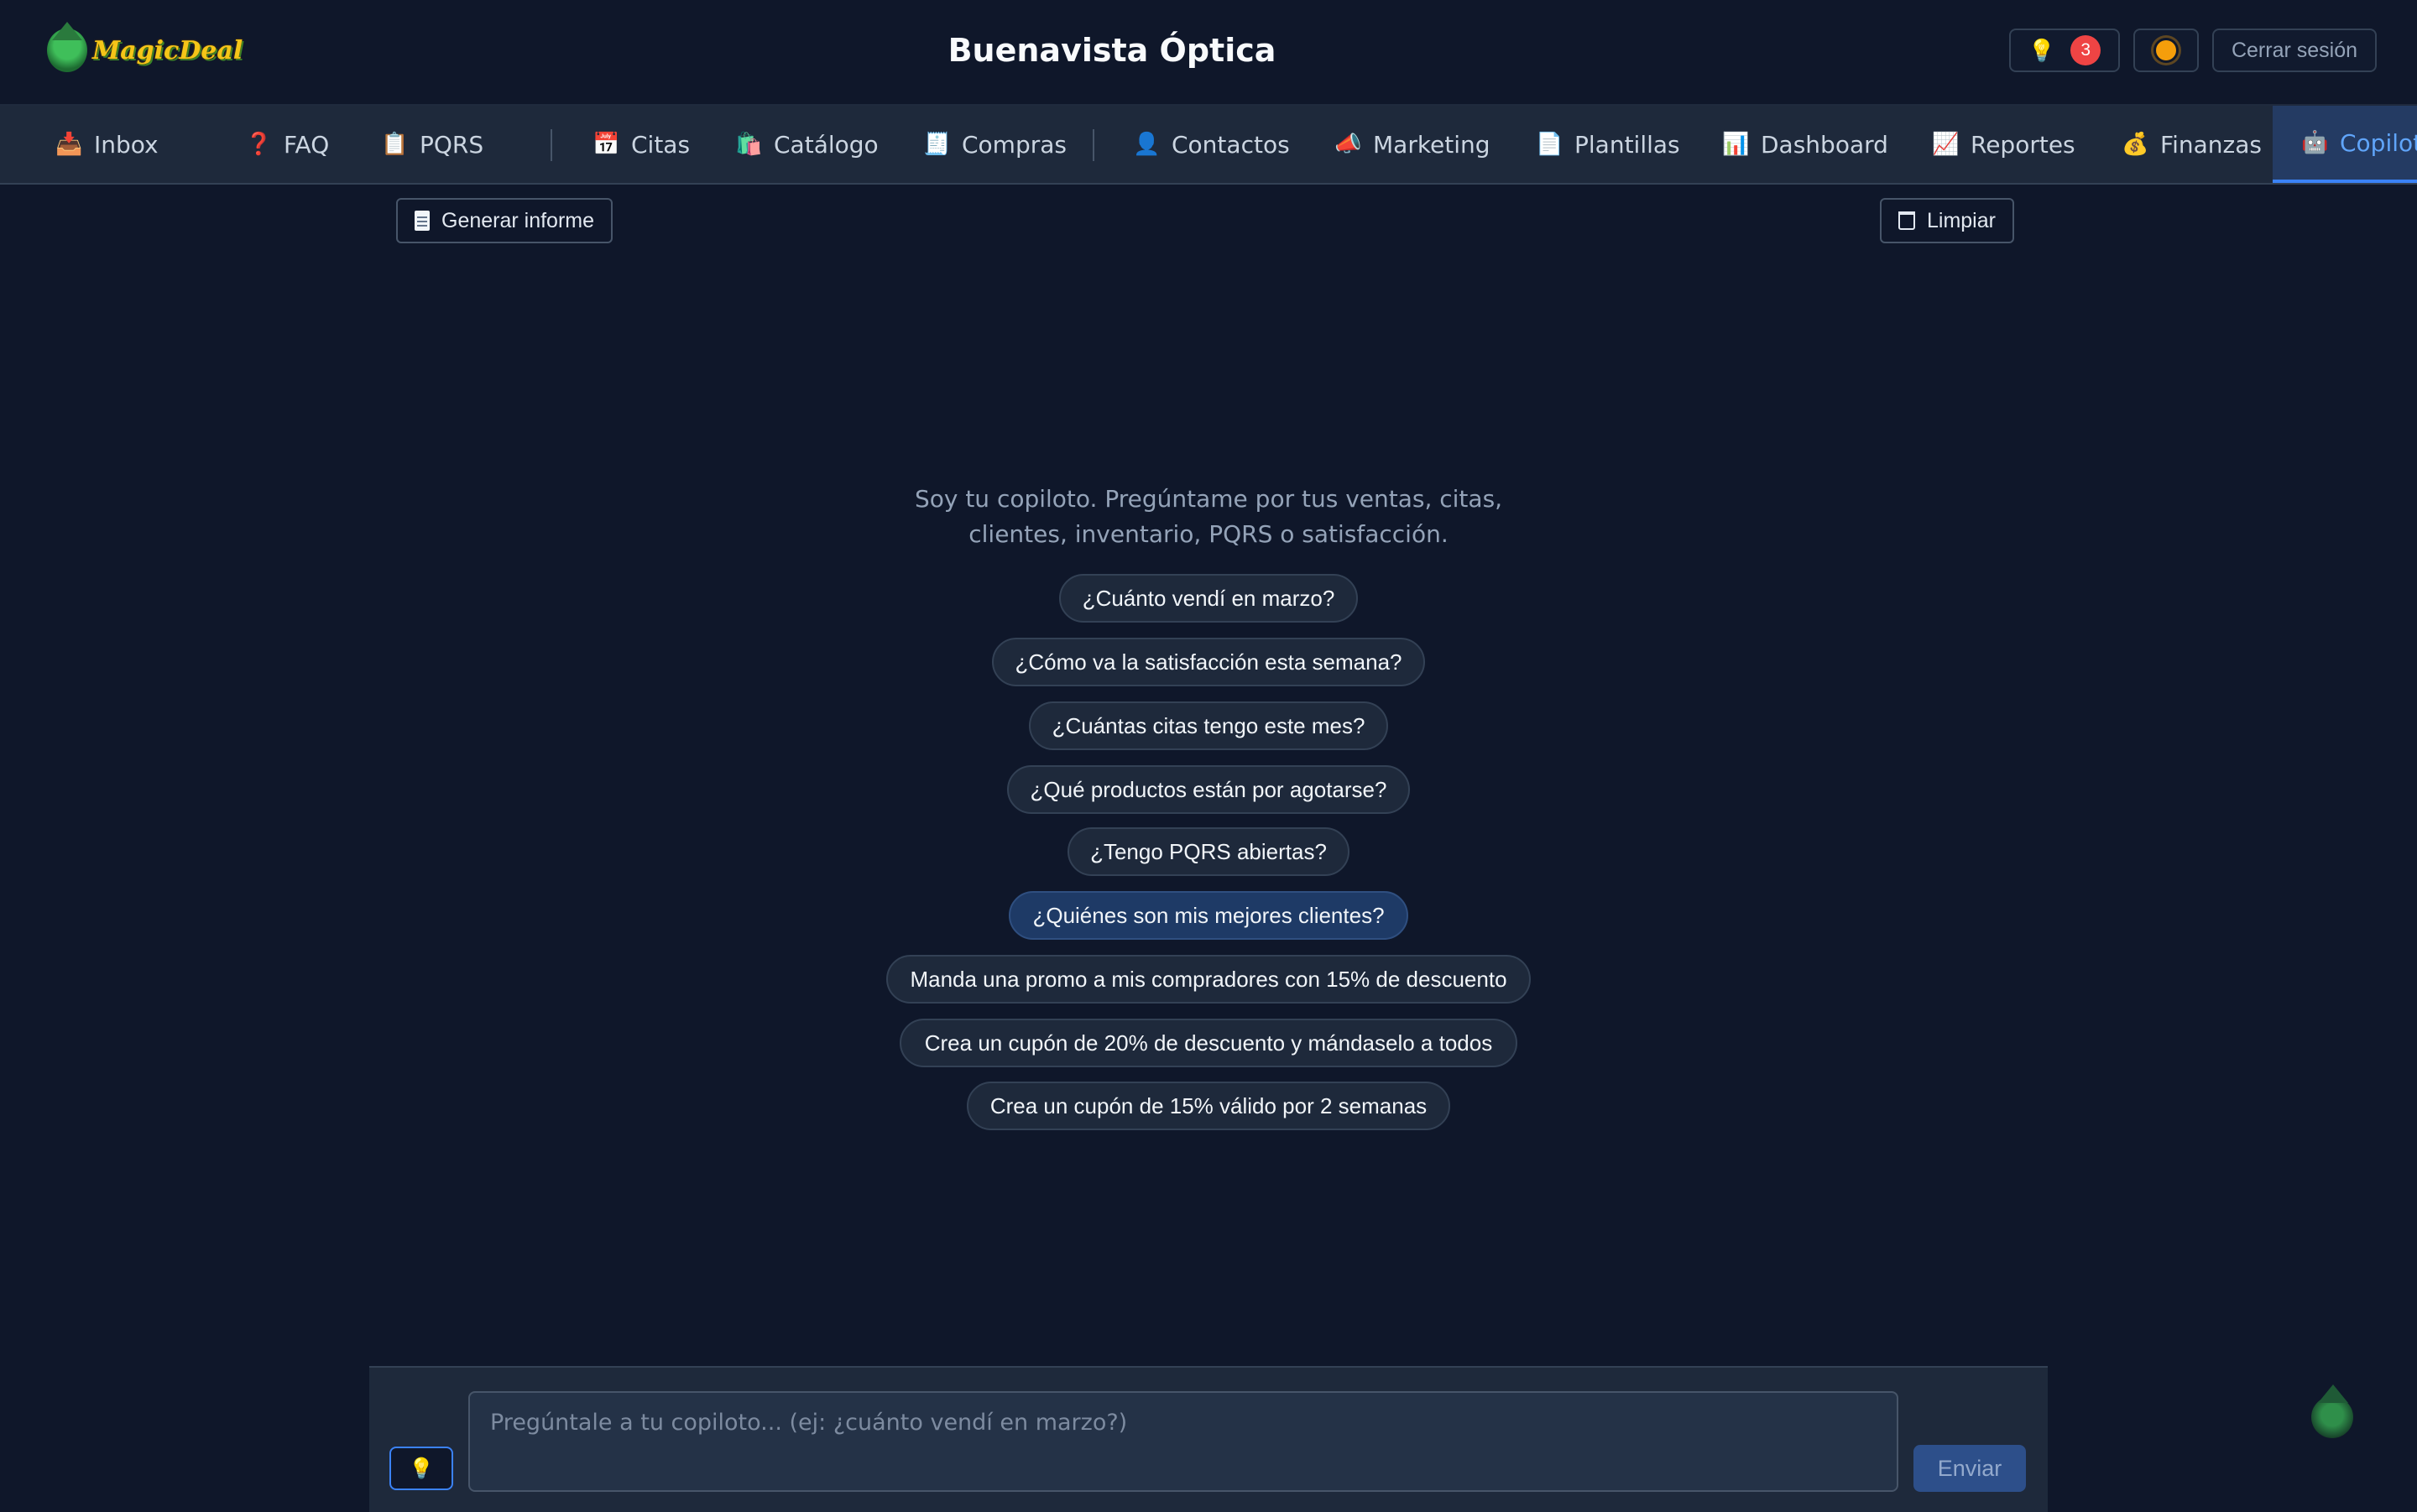 Image resolution: width=2417 pixels, height=1512 pixels. Describe the element at coordinates (1969, 1468) in the screenshot. I see `send-button: Enviar` at that location.